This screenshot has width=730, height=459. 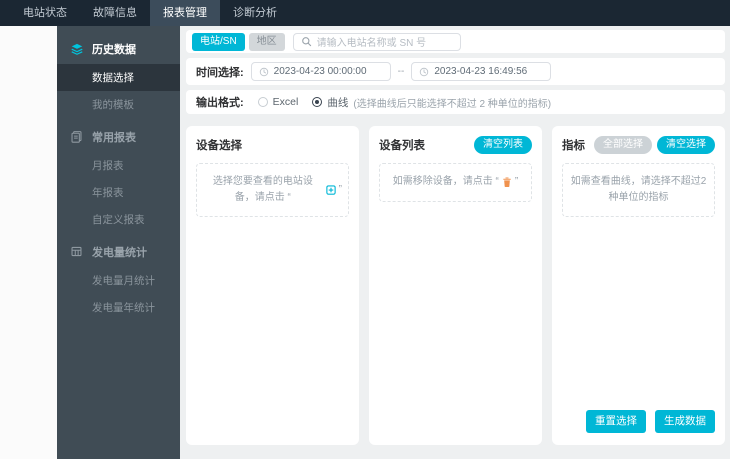 What do you see at coordinates (685, 421) in the screenshot?
I see `generate-data-button: 生成数据` at bounding box center [685, 421].